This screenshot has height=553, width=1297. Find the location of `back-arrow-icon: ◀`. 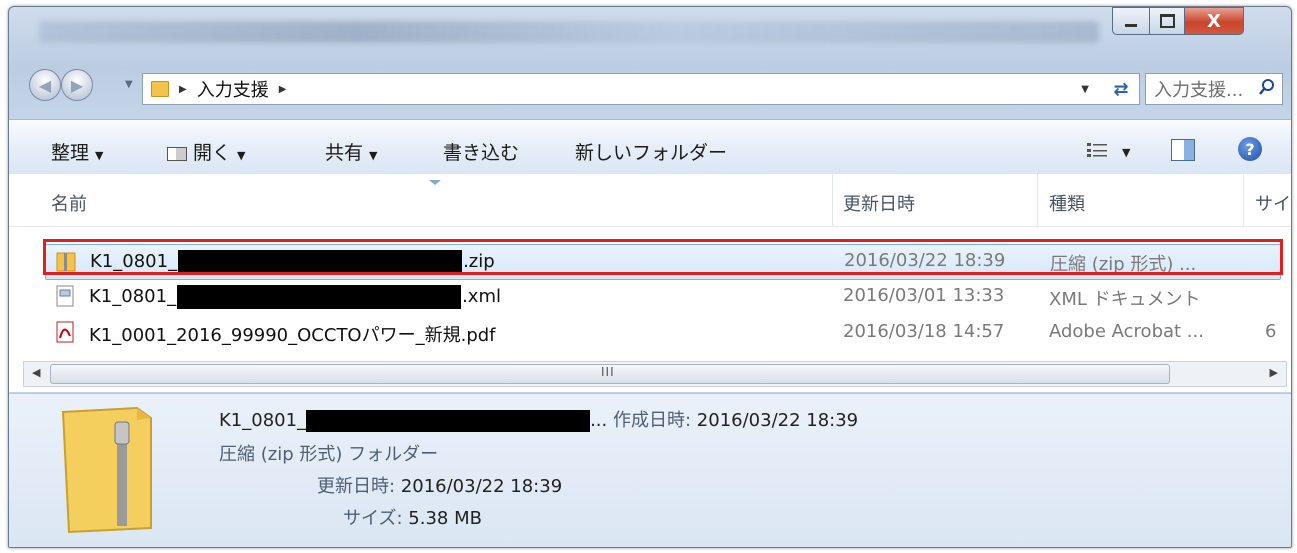

back-arrow-icon: ◀ is located at coordinates (45, 85).